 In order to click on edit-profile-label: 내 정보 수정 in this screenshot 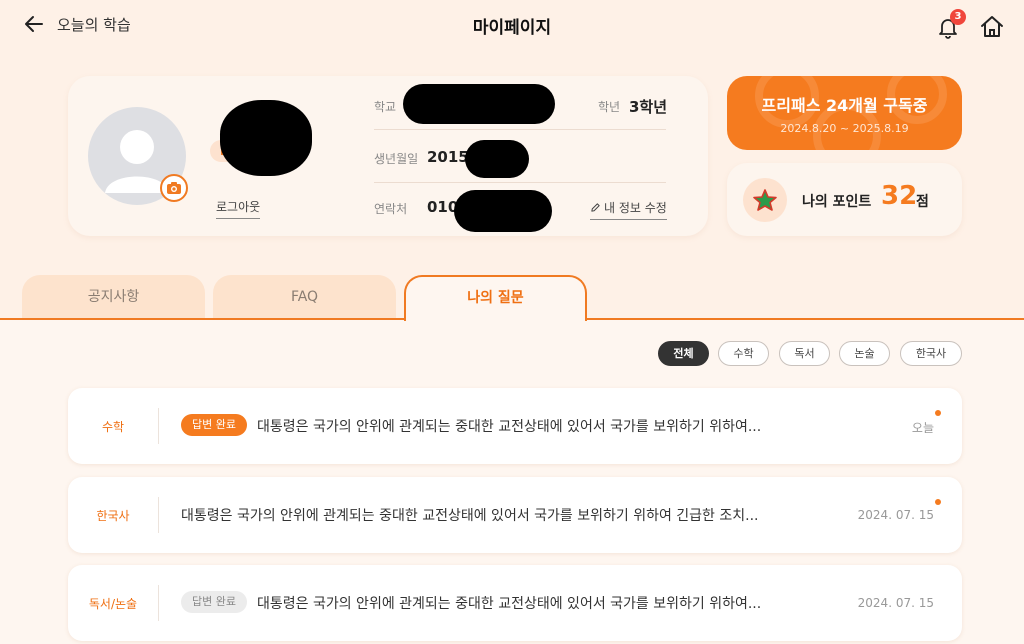, I will do `click(635, 208)`.